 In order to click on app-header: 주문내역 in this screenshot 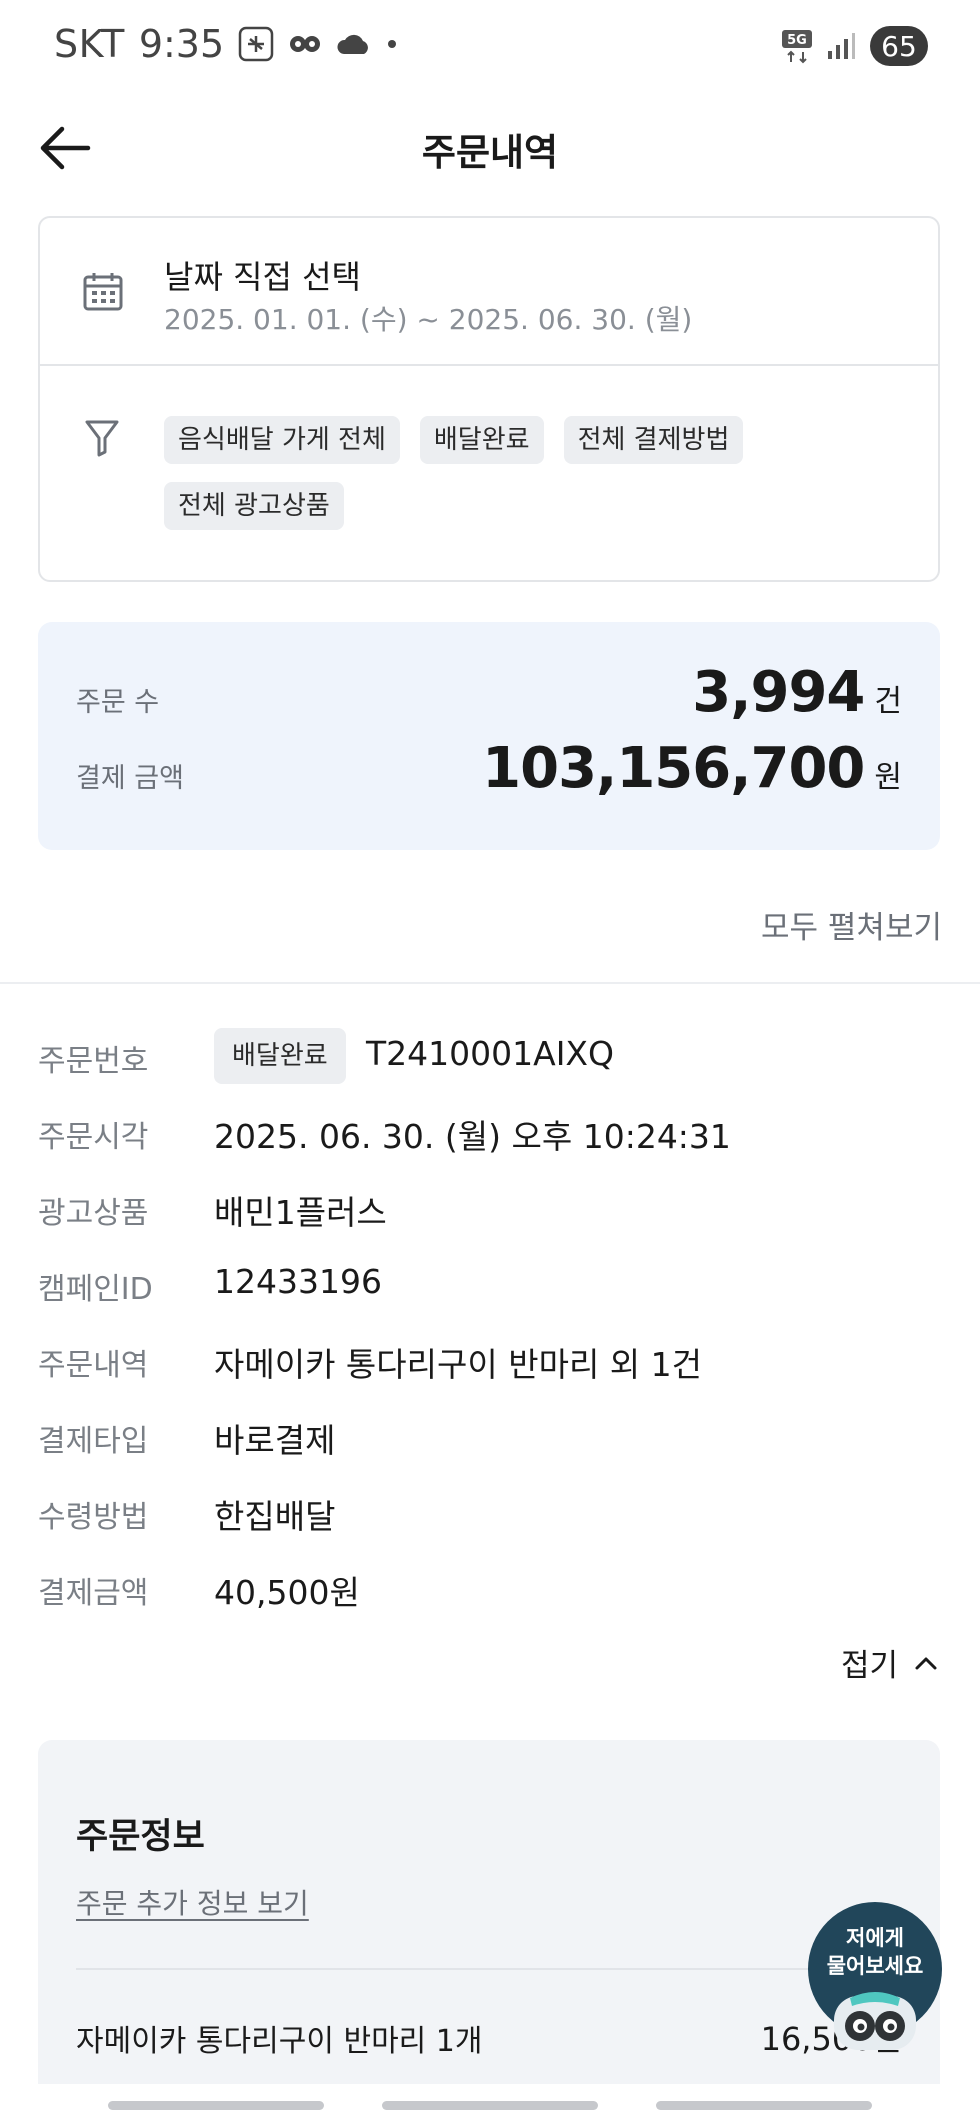, I will do `click(490, 148)`.